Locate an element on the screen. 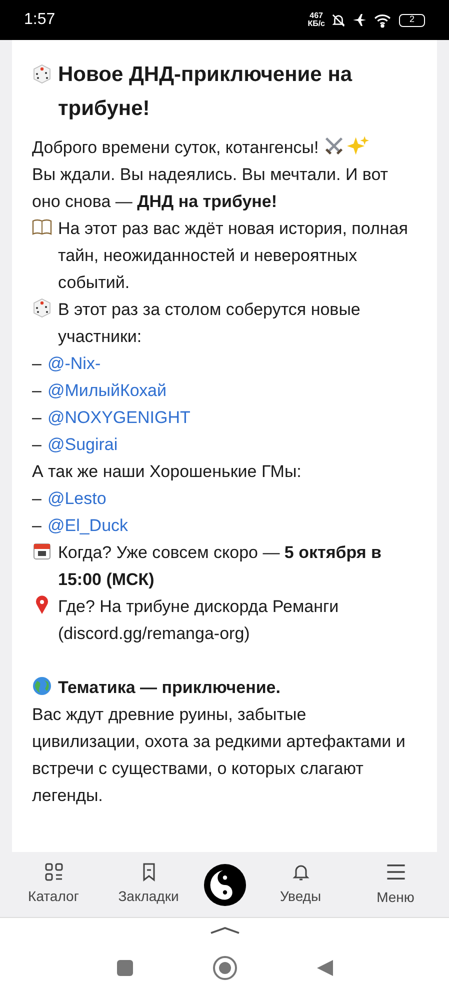  back-button is located at coordinates (324, 968).